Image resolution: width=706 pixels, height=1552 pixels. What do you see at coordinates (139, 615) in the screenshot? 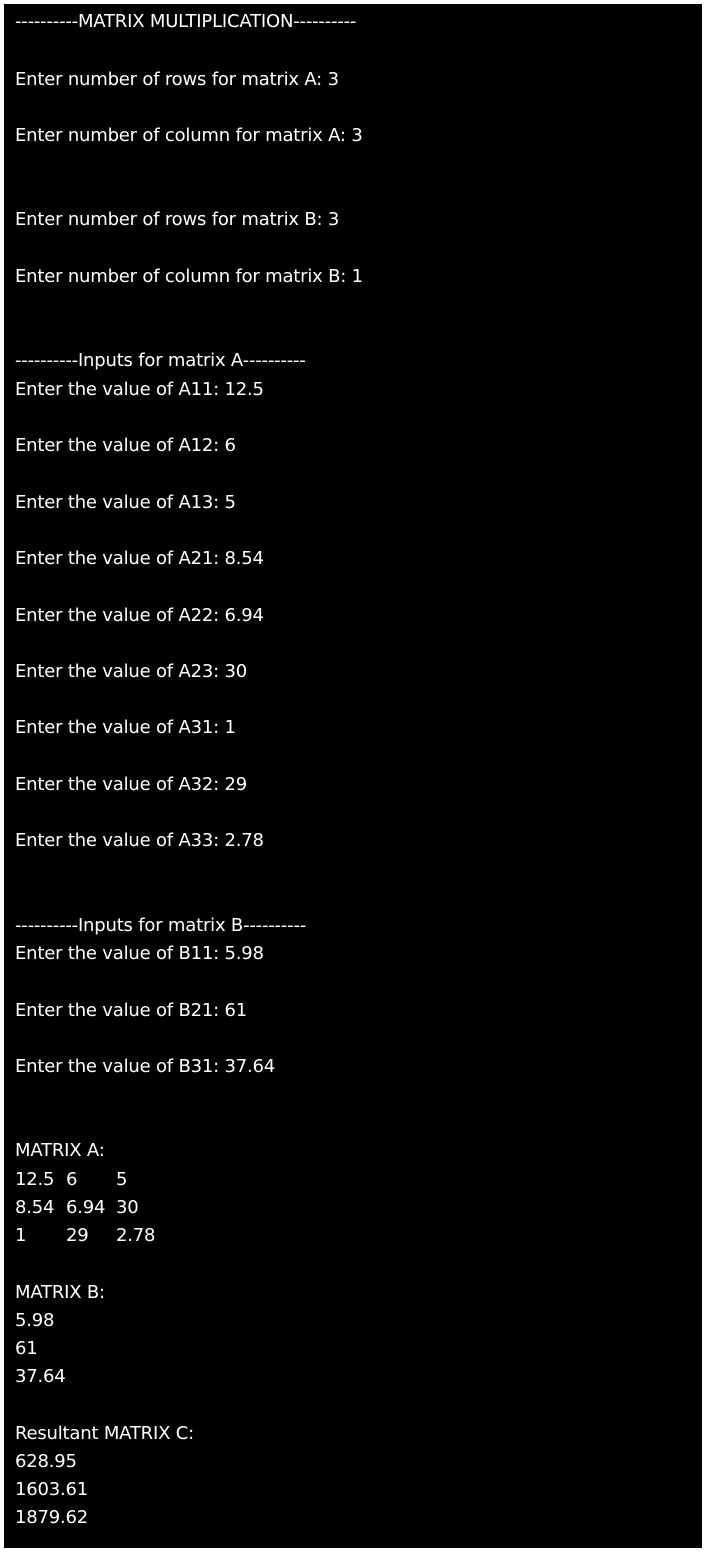
I see `input-a22-line: Enter the value of A22: 6.94` at bounding box center [139, 615].